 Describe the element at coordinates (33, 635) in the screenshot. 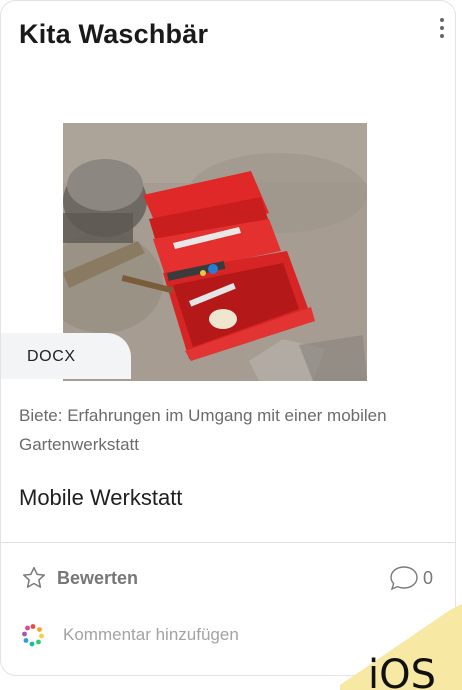

I see `colorful-dots-avatar-icon` at that location.